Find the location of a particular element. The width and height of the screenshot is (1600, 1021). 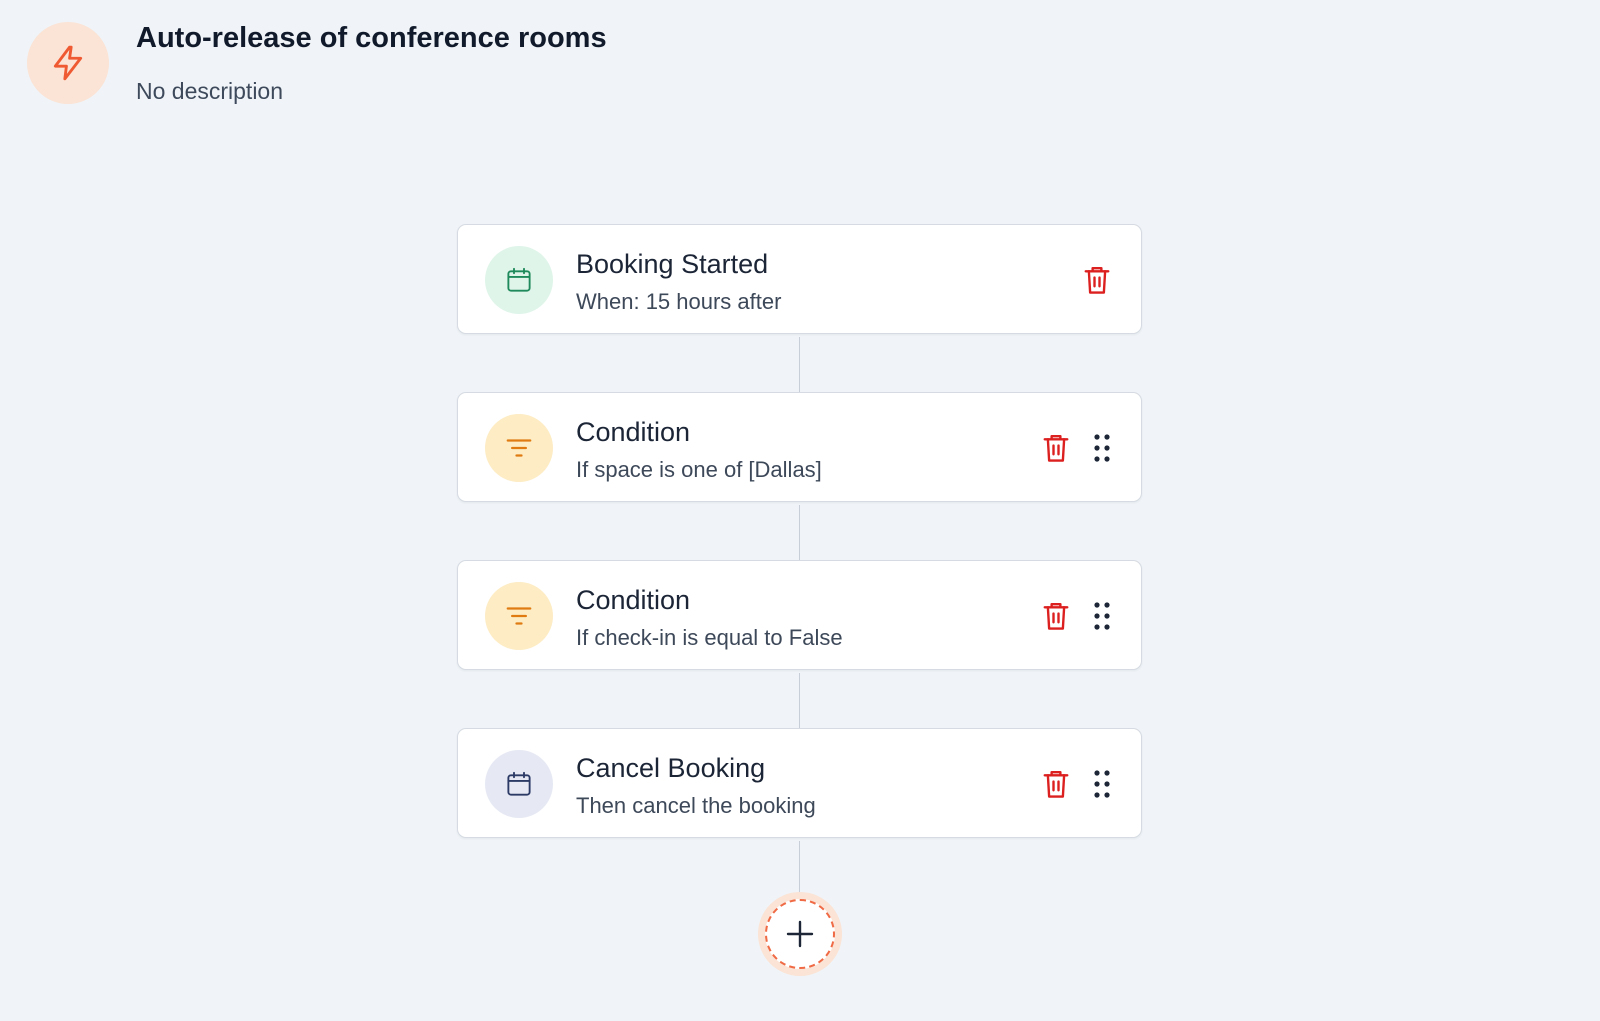

plus-icon is located at coordinates (800, 934).